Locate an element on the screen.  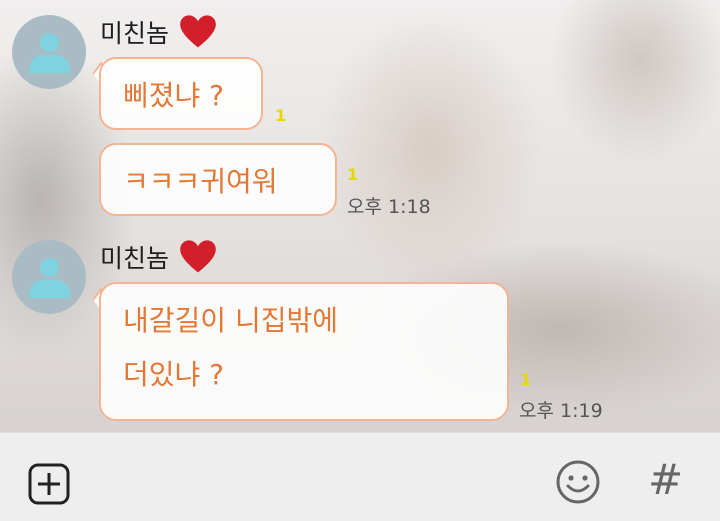
message-timestamp: 오후 1:19 is located at coordinates (561, 411).